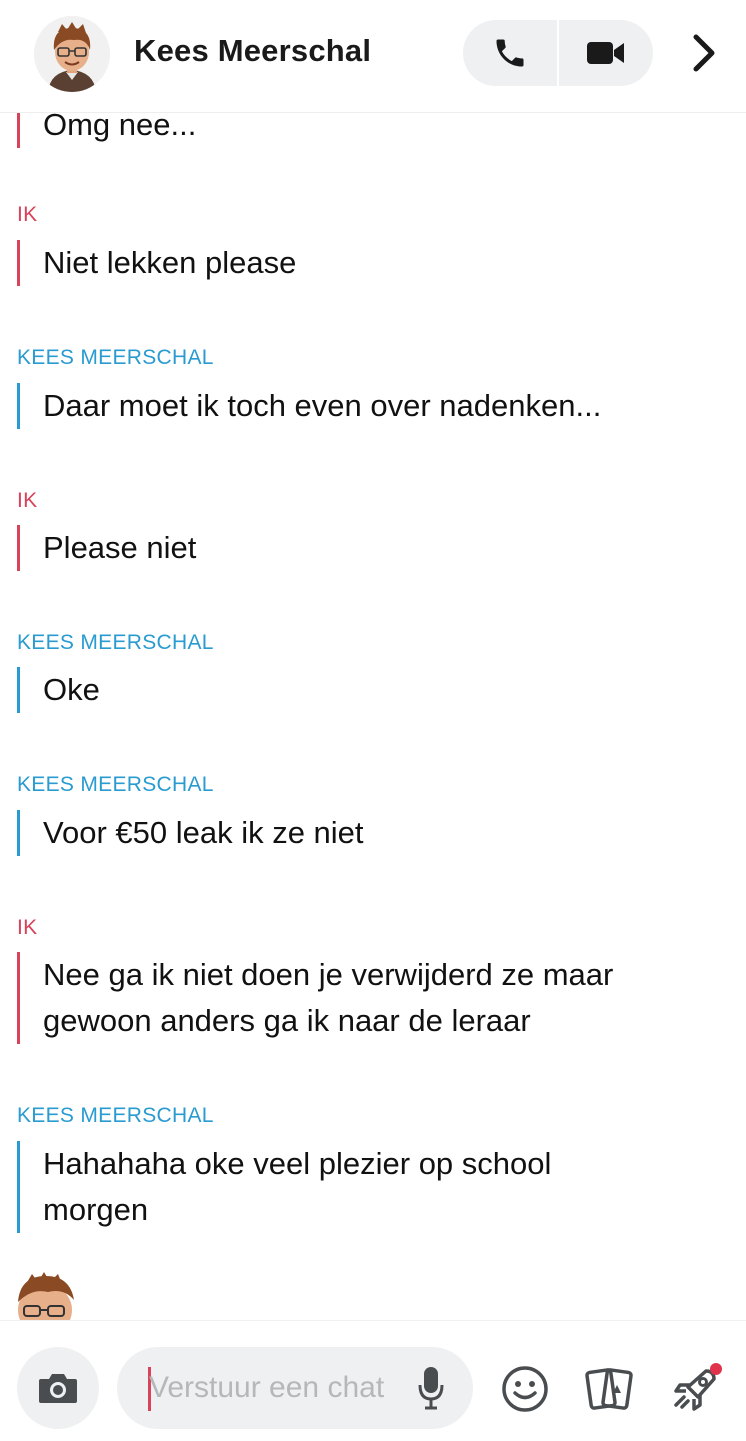 The height and width of the screenshot is (1441, 746). What do you see at coordinates (48, 1295) in the screenshot?
I see `typing-bitmoji-icon` at bounding box center [48, 1295].